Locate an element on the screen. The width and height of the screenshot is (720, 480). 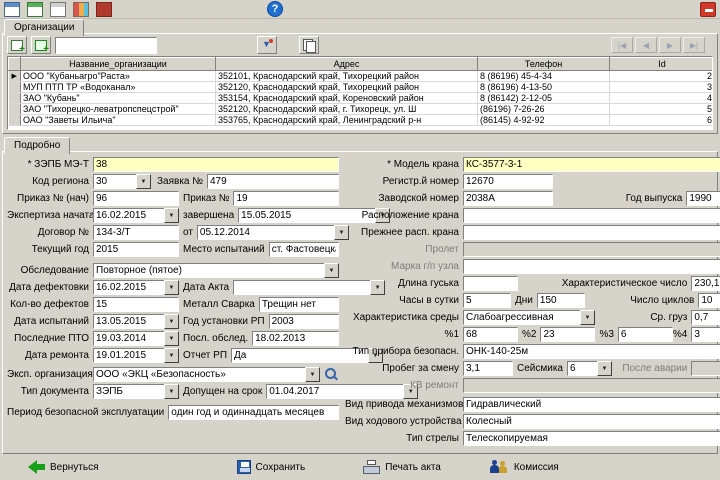
serial-number-field is located at coordinates (508, 198).